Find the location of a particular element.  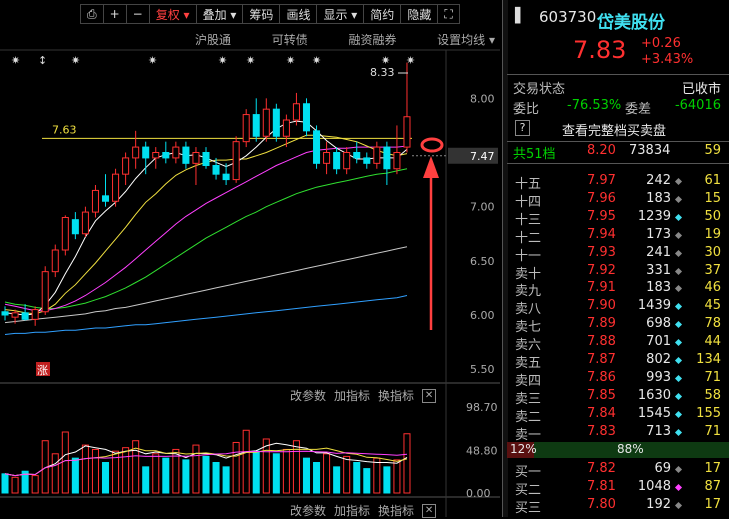

ask-level-label: 卖九 is located at coordinates (528, 292).